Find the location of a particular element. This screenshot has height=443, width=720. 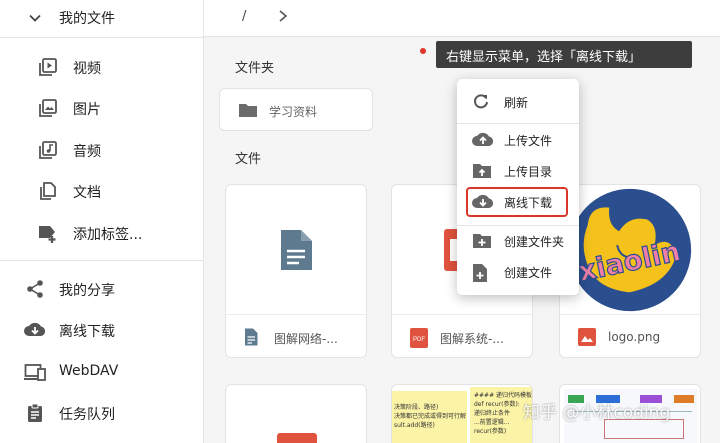

svg-text: PDF is located at coordinates (419, 340).